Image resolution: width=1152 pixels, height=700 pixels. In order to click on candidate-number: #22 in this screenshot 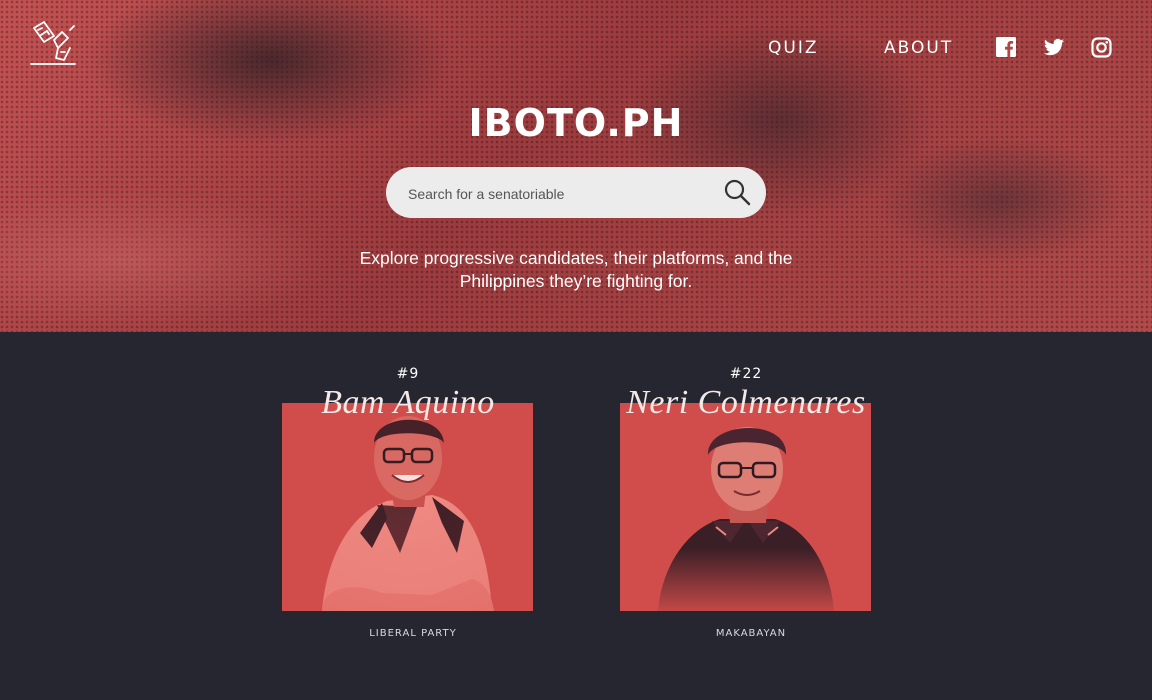, I will do `click(746, 374)`.